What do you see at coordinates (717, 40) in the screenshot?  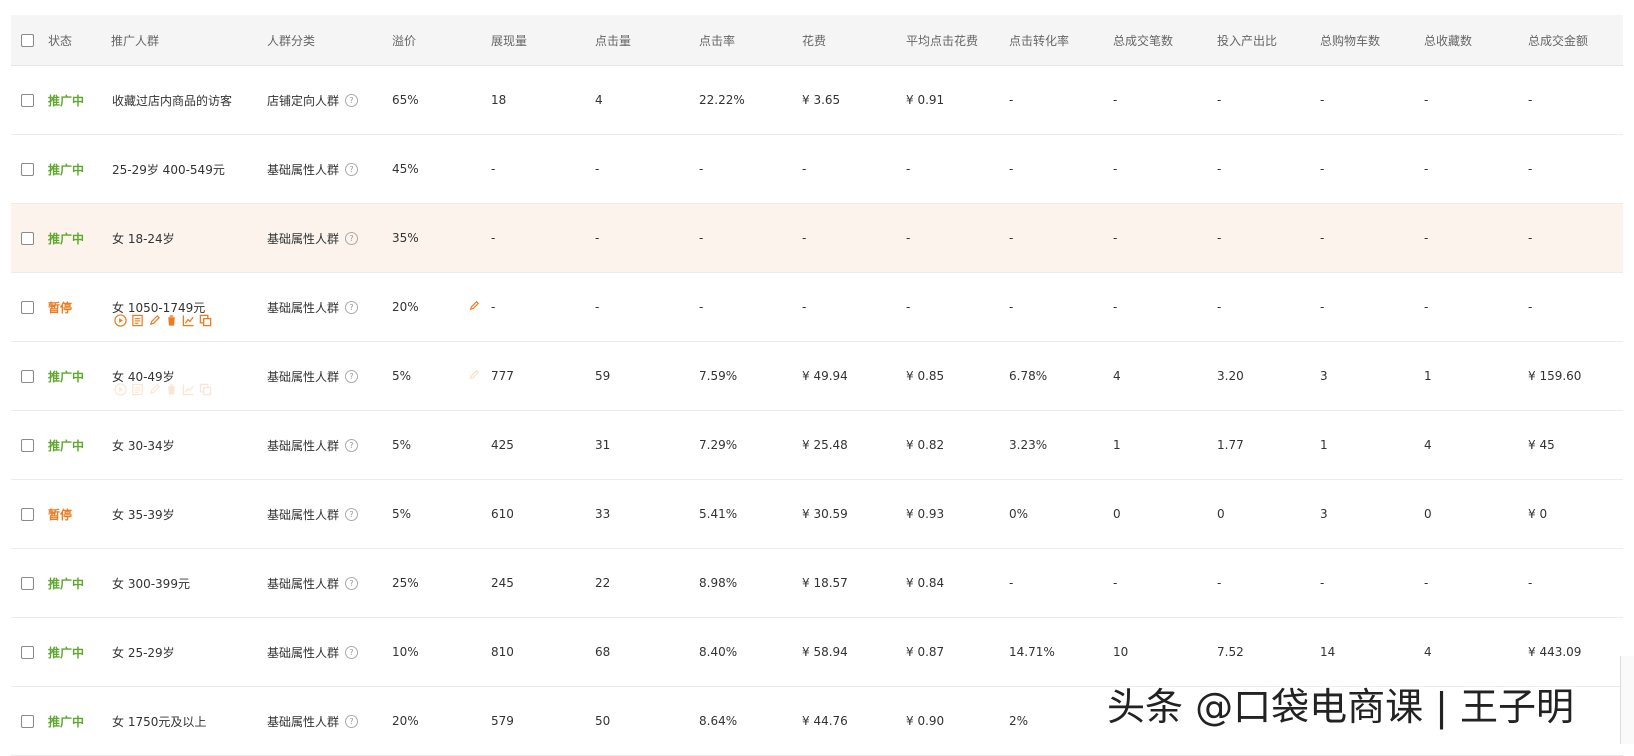 I see `header-ctr: 点击率` at bounding box center [717, 40].